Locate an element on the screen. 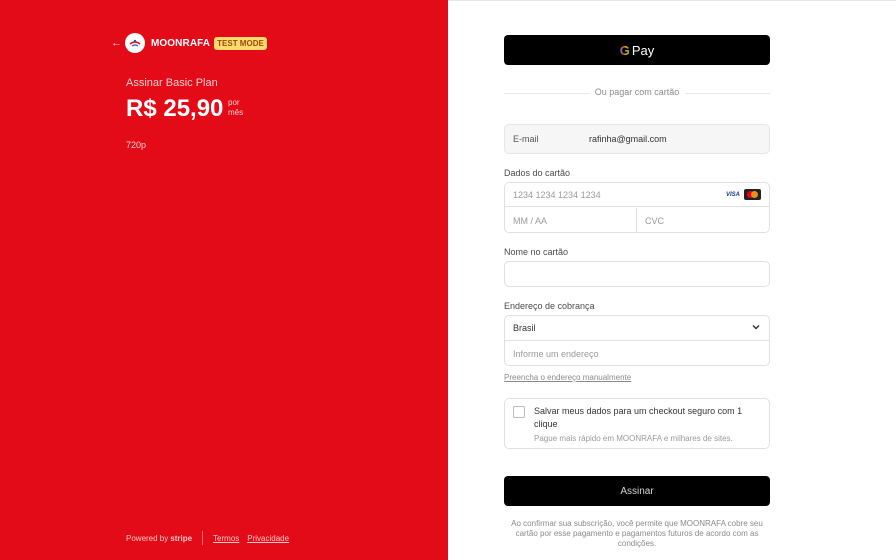 This screenshot has width=896, height=560. chevron-down-icon is located at coordinates (756, 327).